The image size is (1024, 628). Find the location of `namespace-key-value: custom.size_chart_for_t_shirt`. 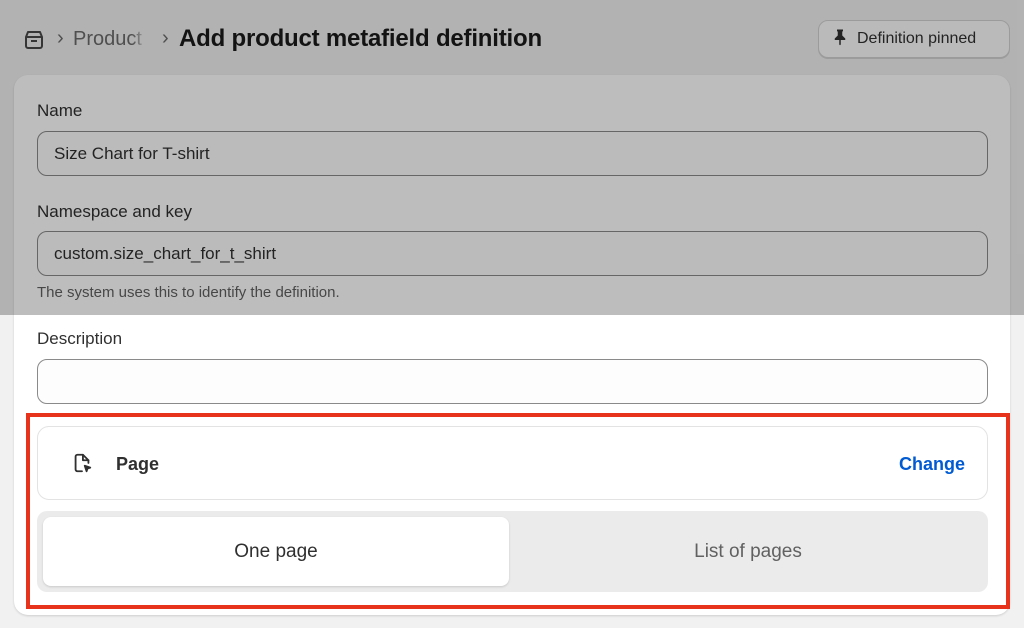

namespace-key-value: custom.size_chart_for_t_shirt is located at coordinates (165, 253).